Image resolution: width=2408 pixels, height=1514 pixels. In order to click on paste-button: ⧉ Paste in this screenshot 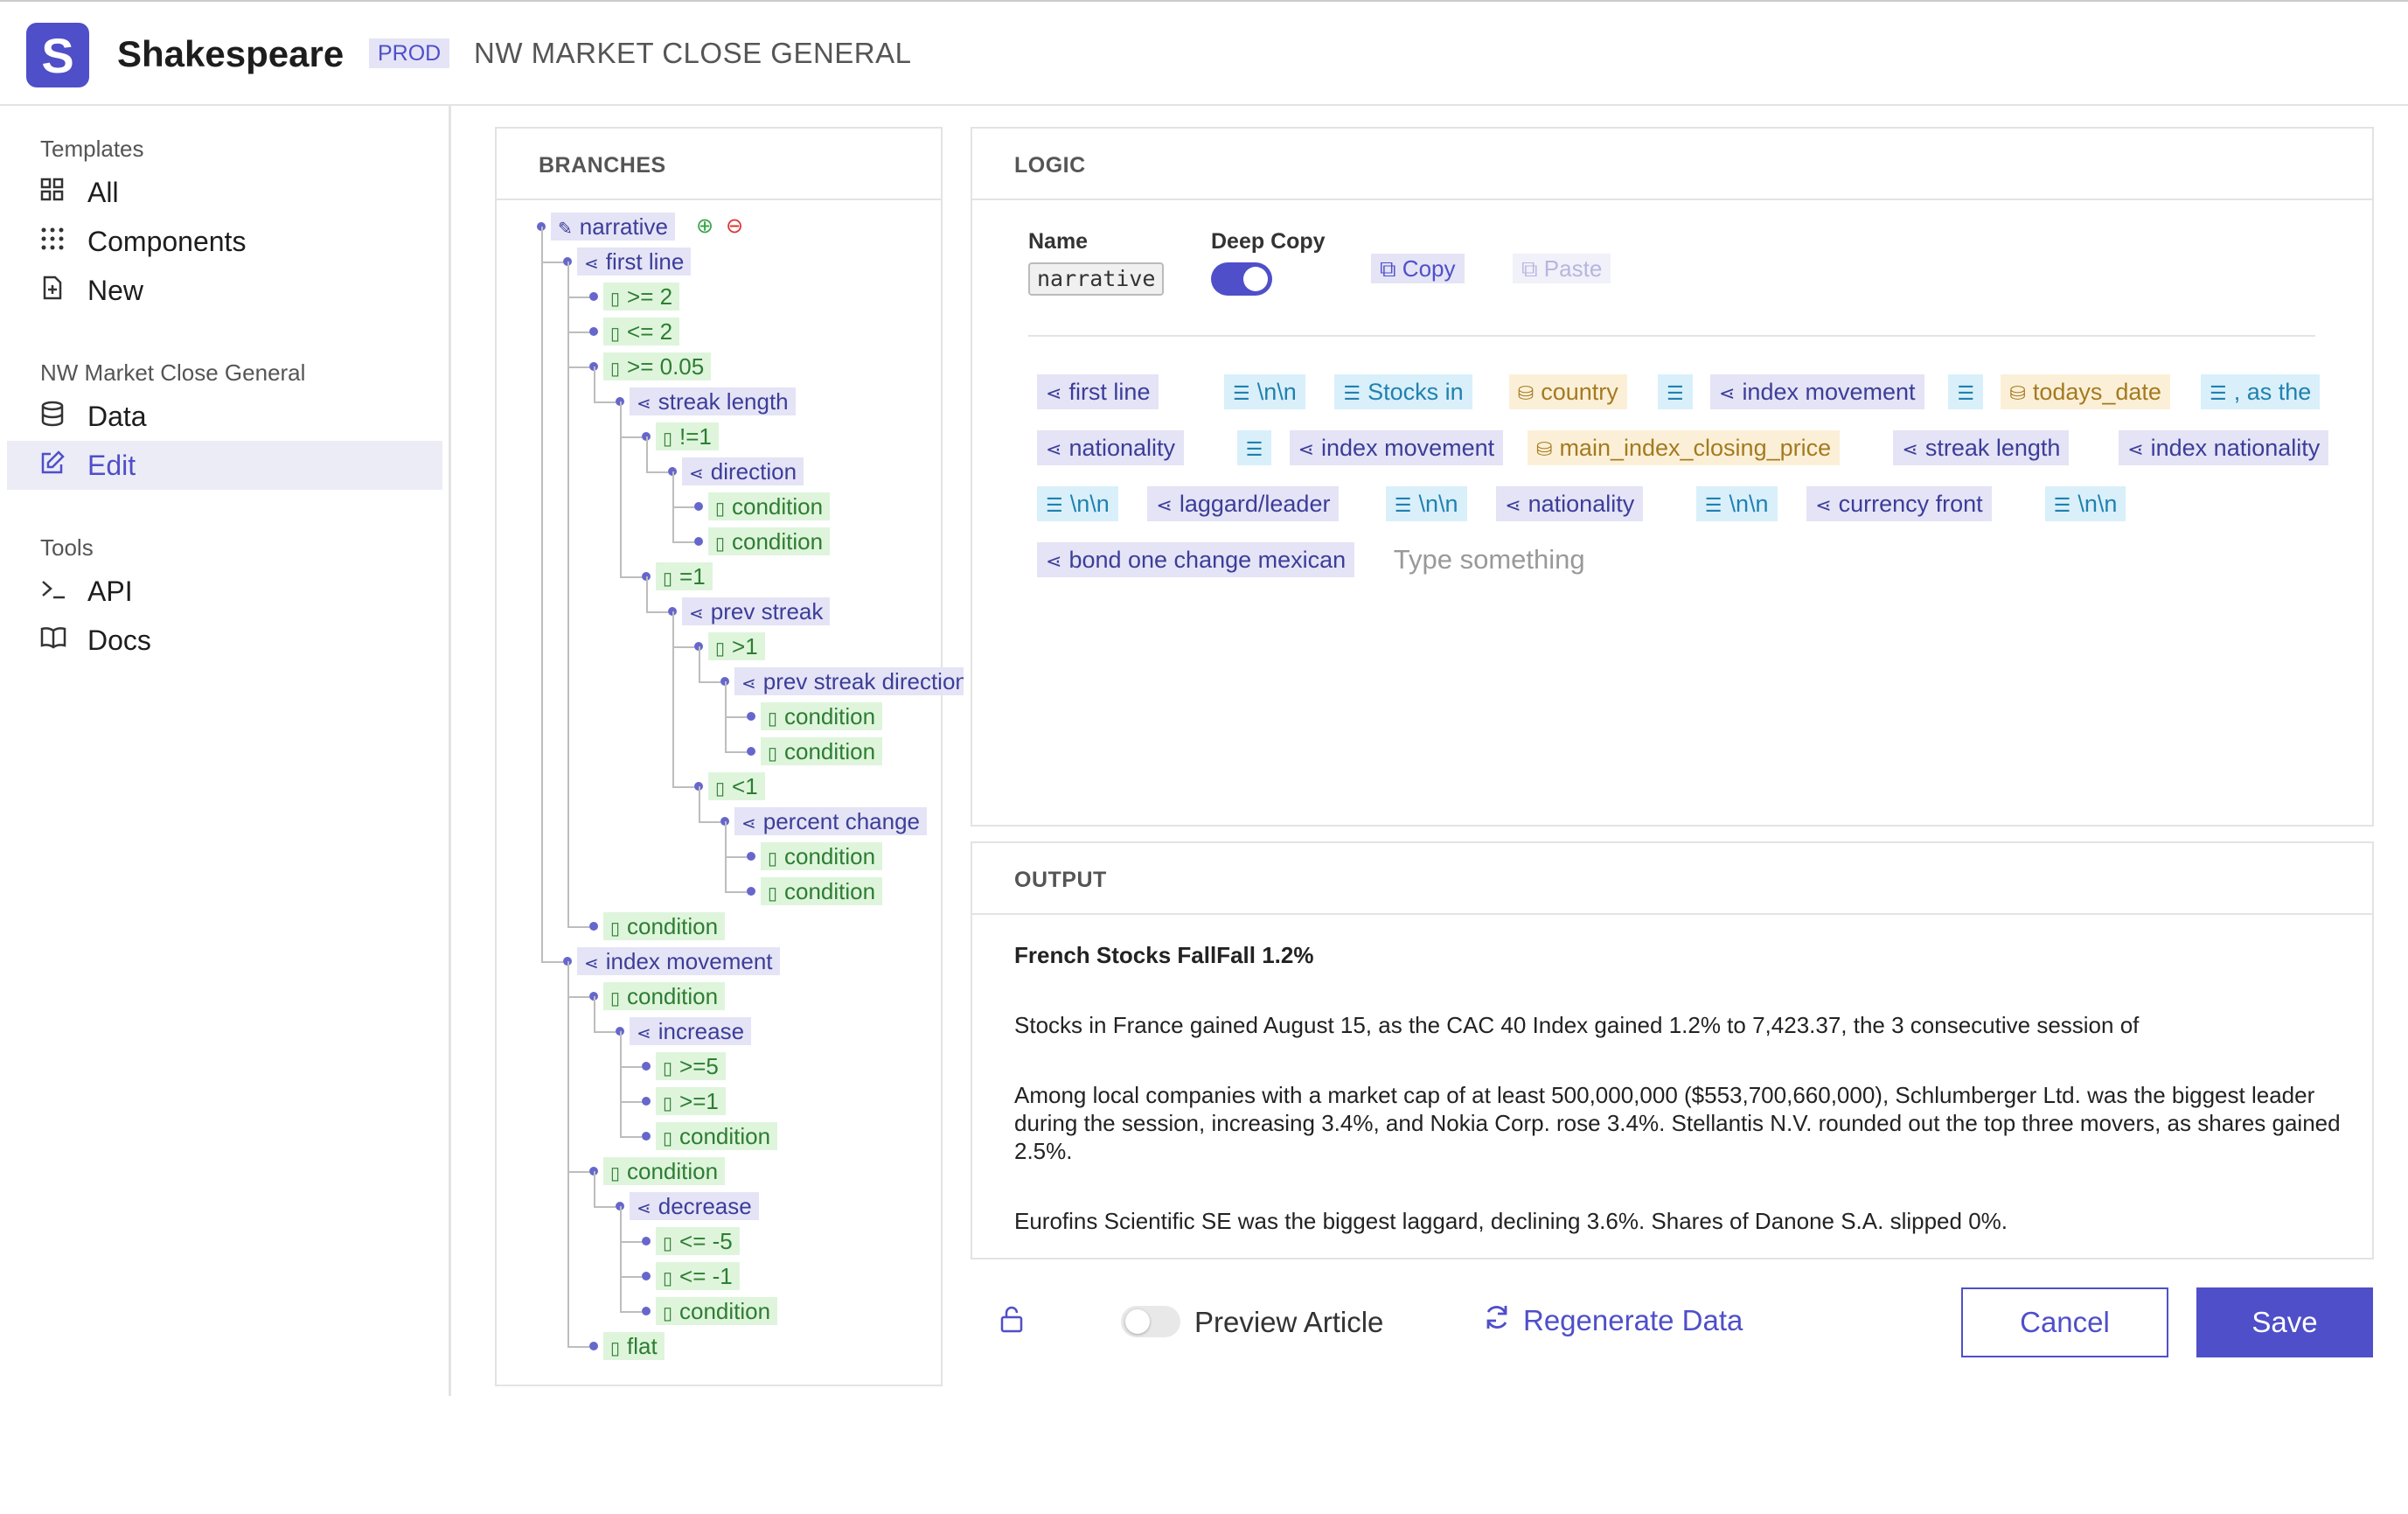, I will do `click(1562, 268)`.